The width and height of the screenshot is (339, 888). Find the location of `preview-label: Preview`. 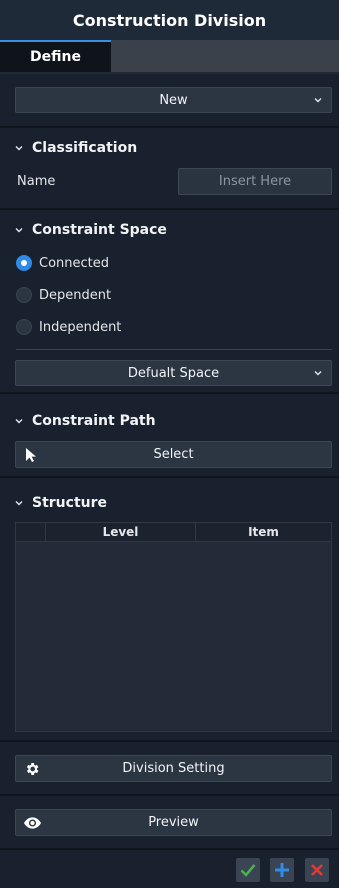

preview-label: Preview is located at coordinates (173, 822).